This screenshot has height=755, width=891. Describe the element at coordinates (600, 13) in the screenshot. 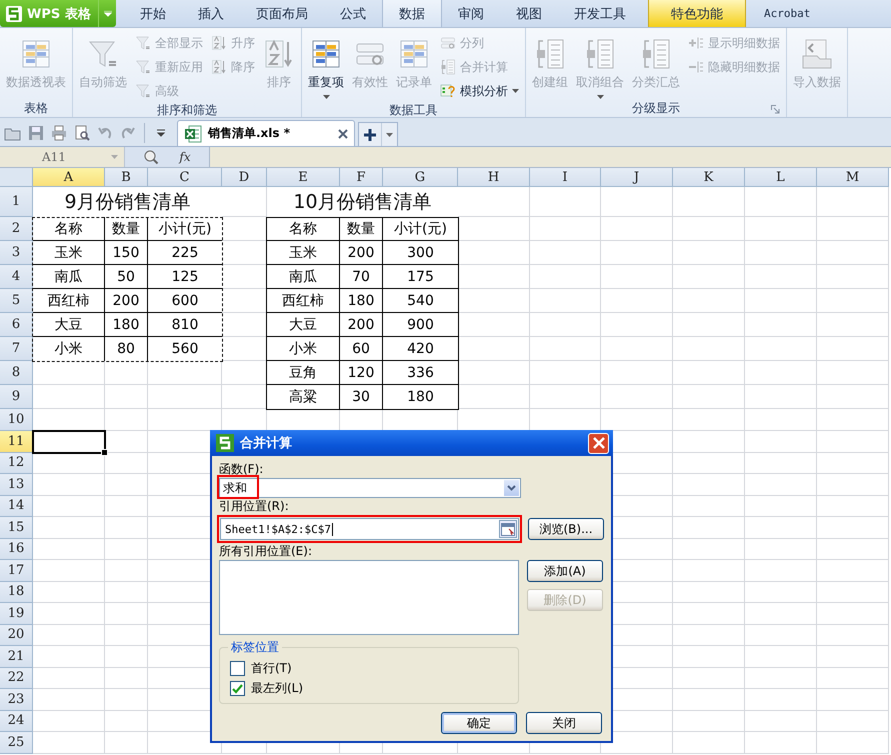

I see `ribbon-tab: 开发工具` at that location.